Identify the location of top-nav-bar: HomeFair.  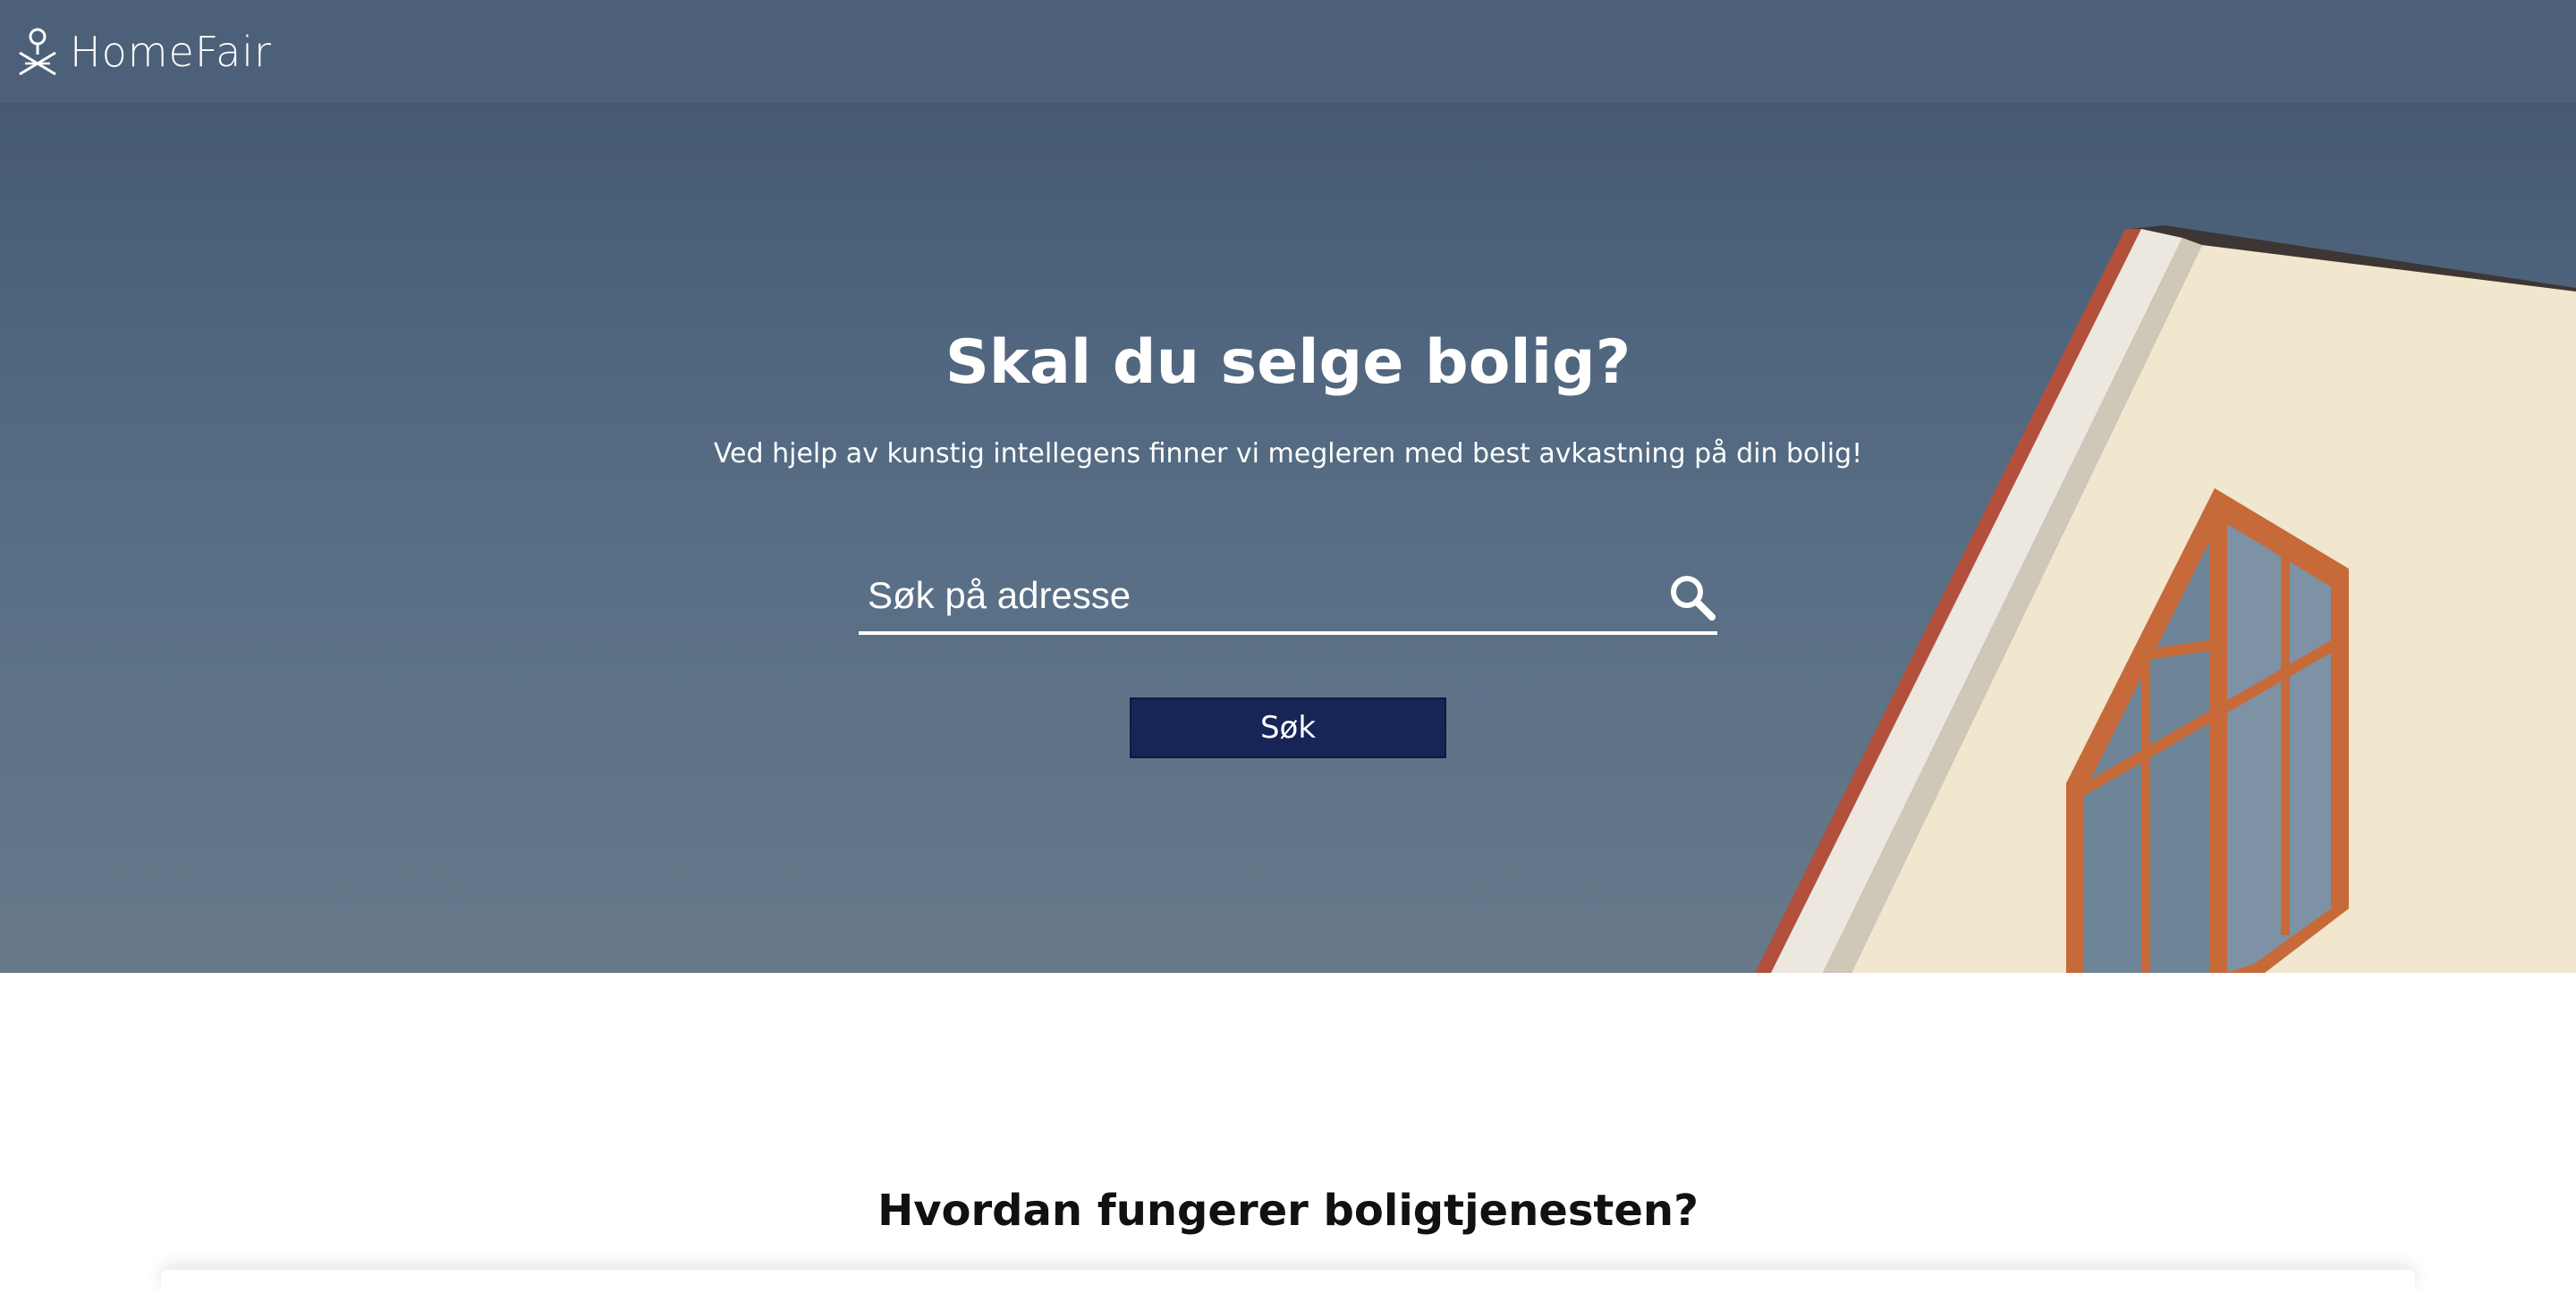
(1288, 52).